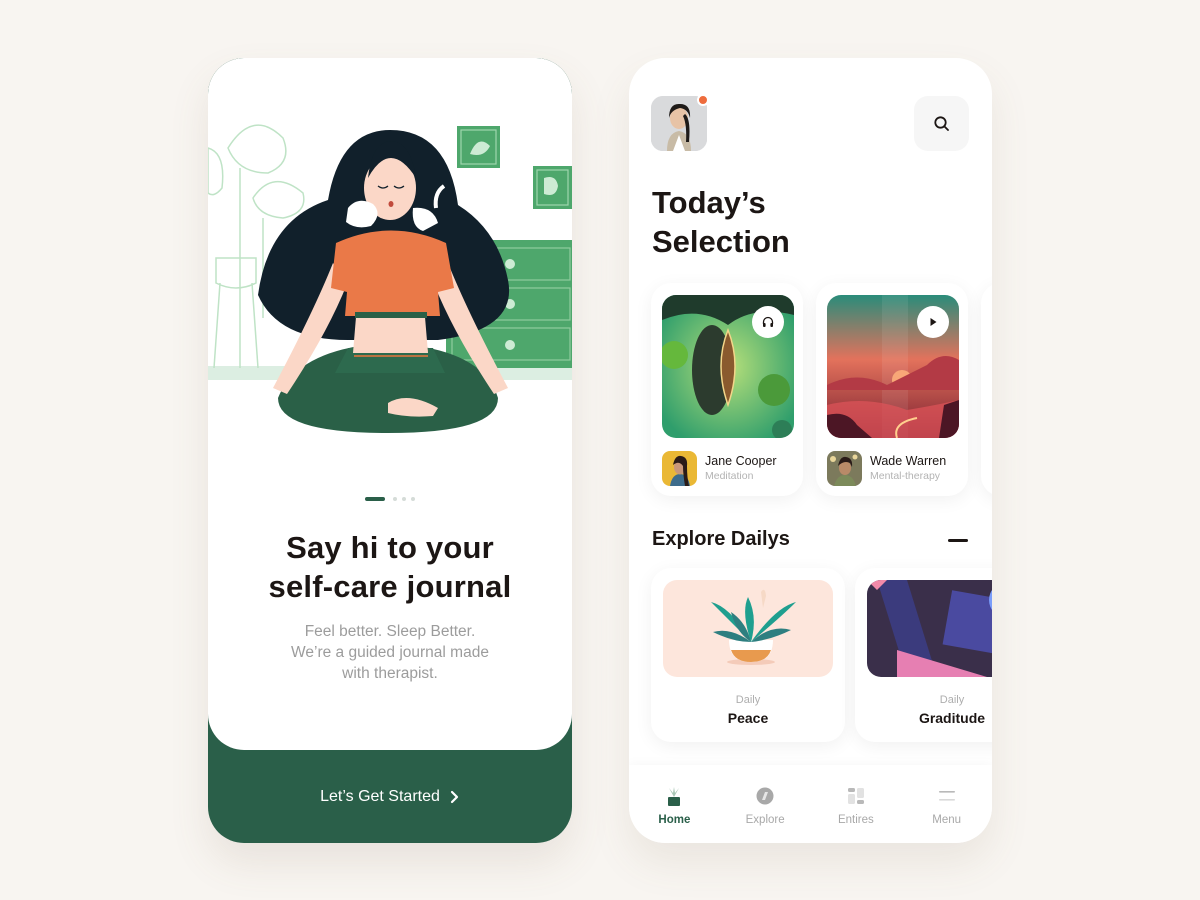  What do you see at coordinates (947, 820) in the screenshot?
I see `tab-label: Menu` at bounding box center [947, 820].